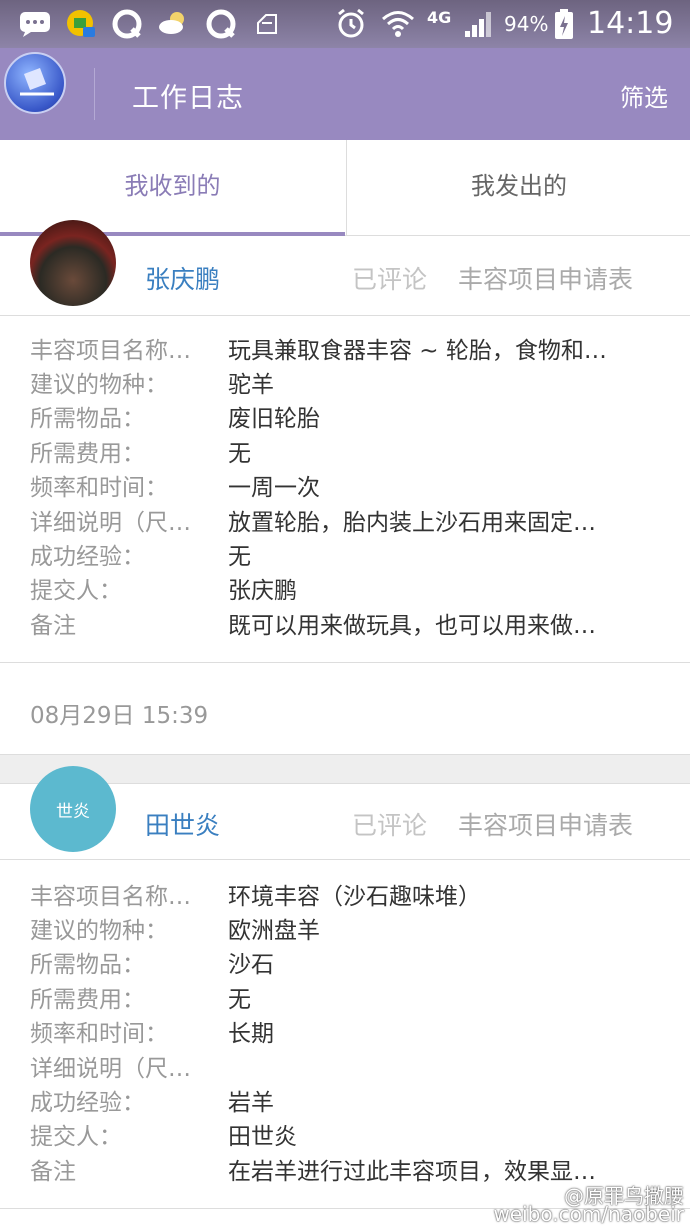 This screenshot has width=690, height=1226. I want to click on clock: 14:19, so click(630, 23).